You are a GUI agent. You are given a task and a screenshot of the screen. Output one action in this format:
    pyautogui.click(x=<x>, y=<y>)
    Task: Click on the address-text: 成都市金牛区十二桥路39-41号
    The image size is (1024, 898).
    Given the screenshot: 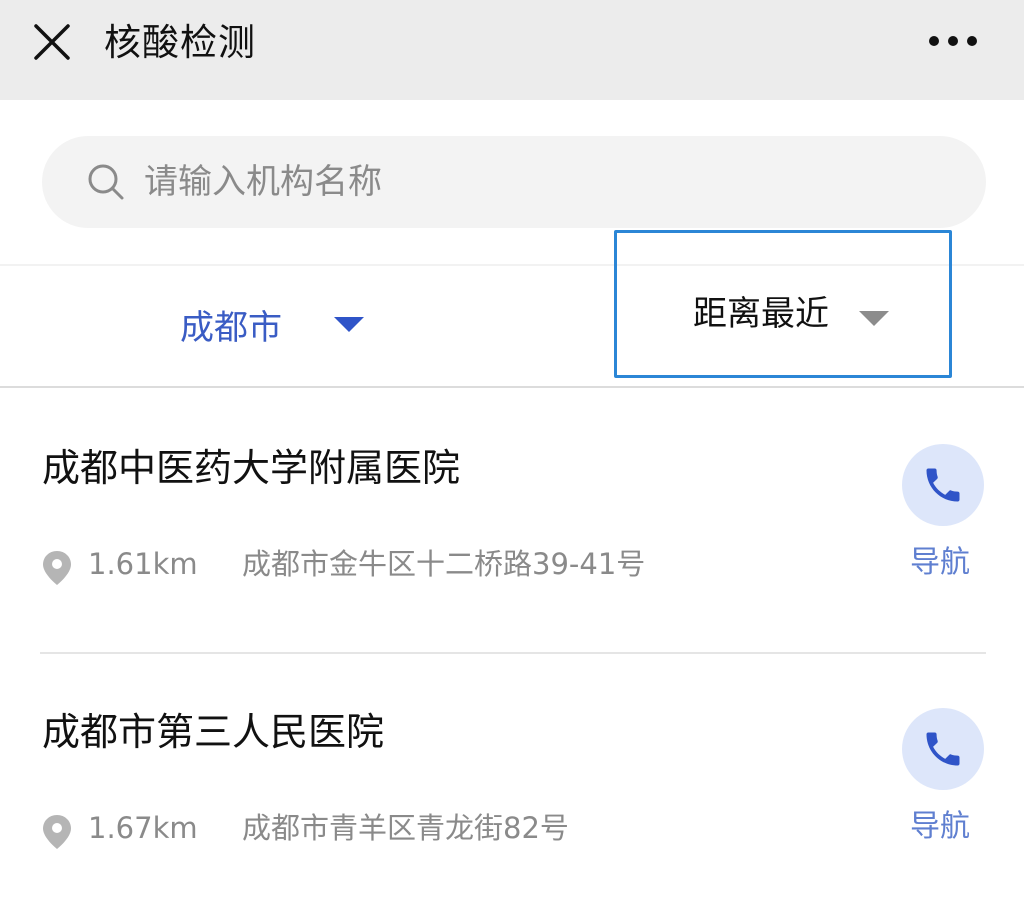 What is the action you would take?
    pyautogui.click(x=444, y=564)
    